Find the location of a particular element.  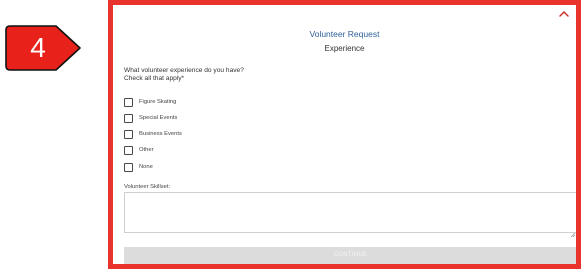

resize-grip-icon is located at coordinates (573, 235).